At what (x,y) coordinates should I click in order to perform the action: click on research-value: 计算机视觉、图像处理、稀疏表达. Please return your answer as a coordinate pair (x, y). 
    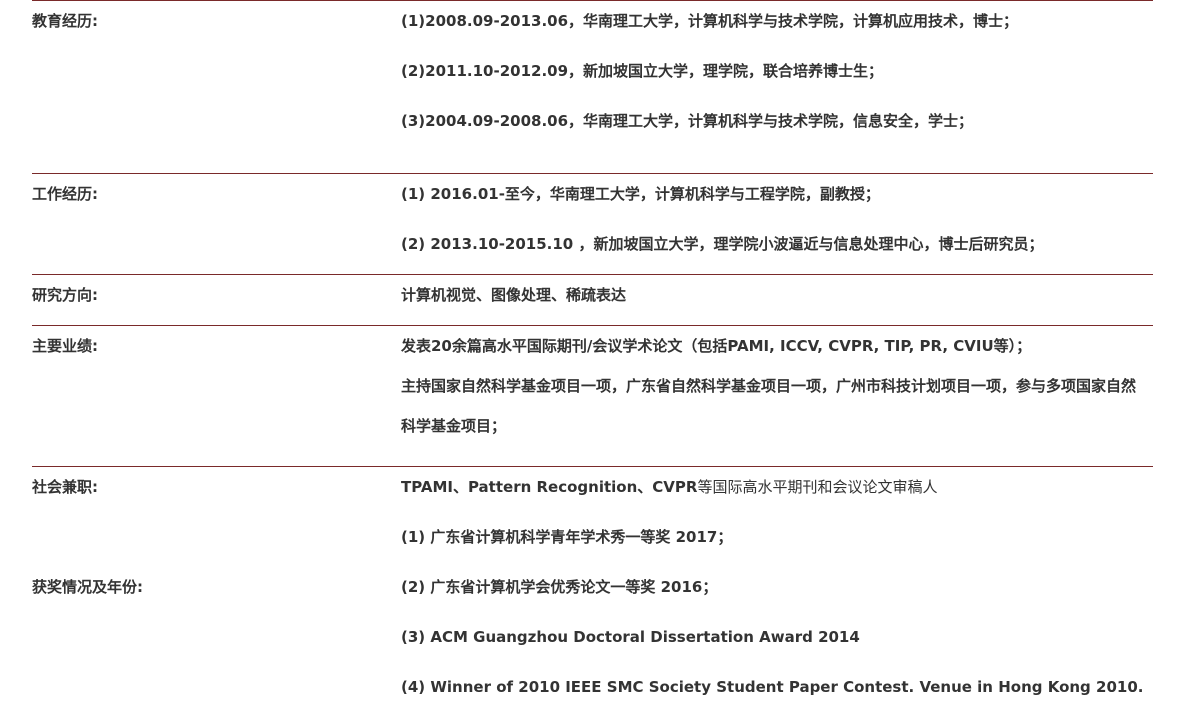
    Looking at the image, I should click on (514, 295).